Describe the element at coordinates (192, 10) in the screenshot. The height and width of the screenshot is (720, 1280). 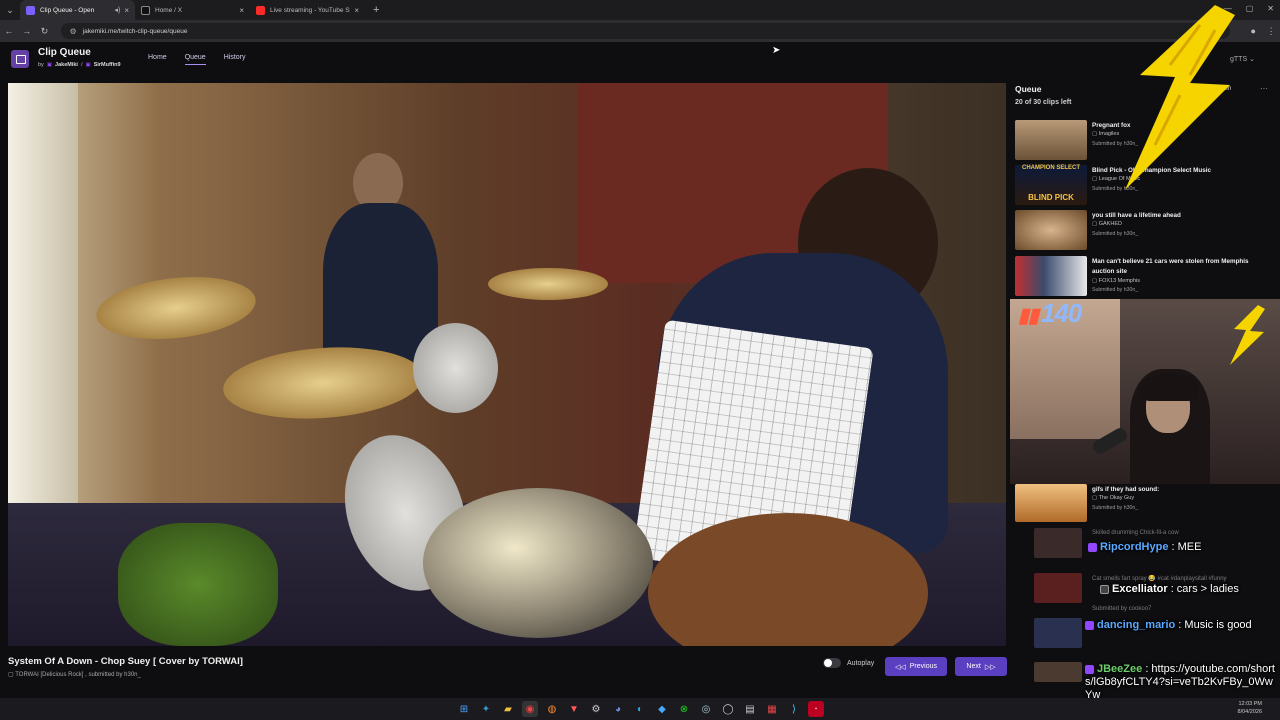
I see `browser-tab-x: Home / X ×` at that location.